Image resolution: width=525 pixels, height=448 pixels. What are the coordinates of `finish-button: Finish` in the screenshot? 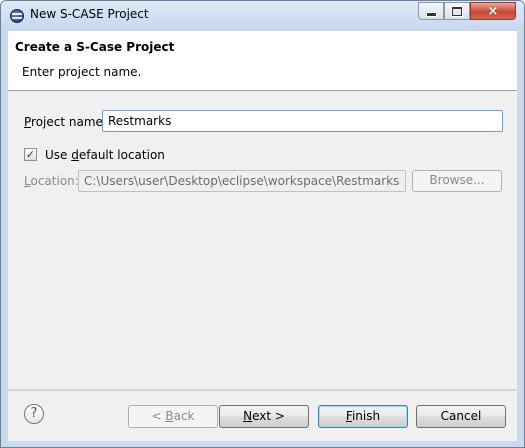 It's located at (363, 416).